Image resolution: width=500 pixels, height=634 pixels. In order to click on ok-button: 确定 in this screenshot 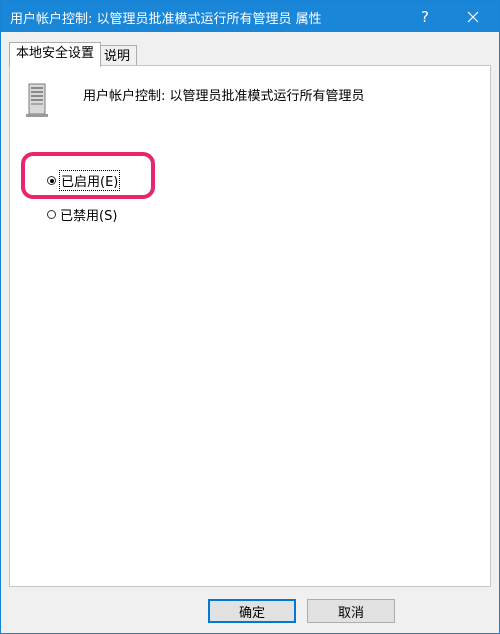, I will do `click(252, 611)`.